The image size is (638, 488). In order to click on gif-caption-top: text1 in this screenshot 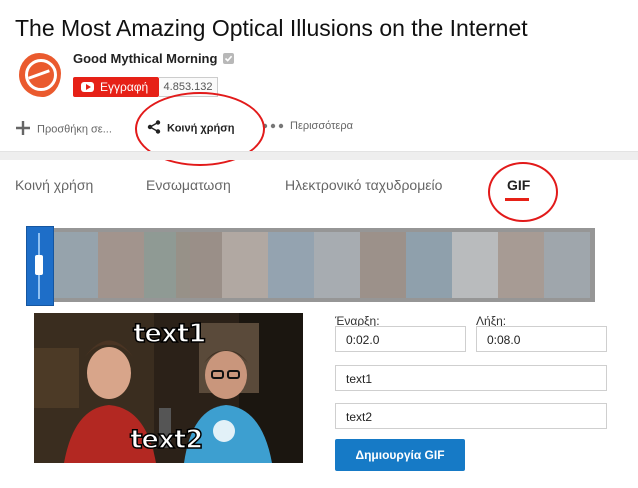, I will do `click(169, 334)`.